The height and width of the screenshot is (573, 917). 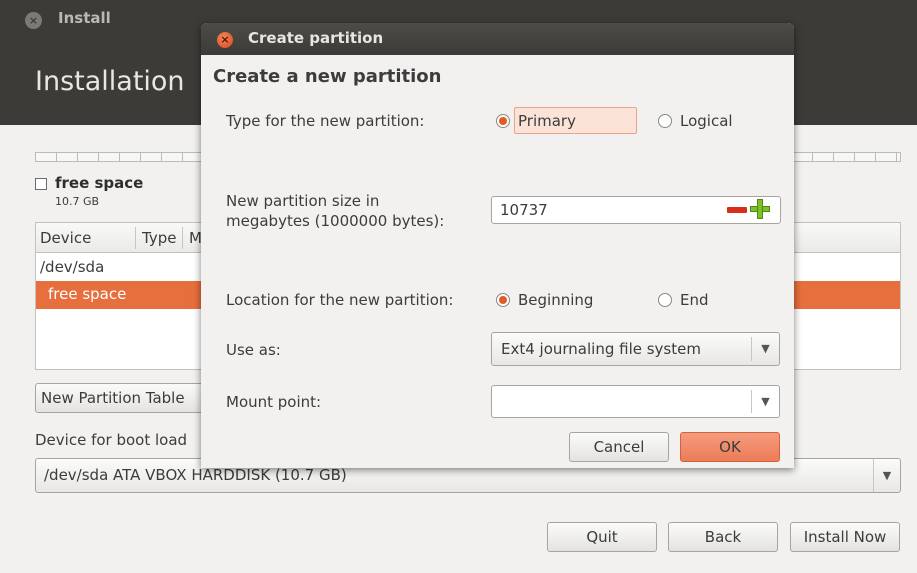 I want to click on size-spinbox: 10737, so click(x=636, y=210).